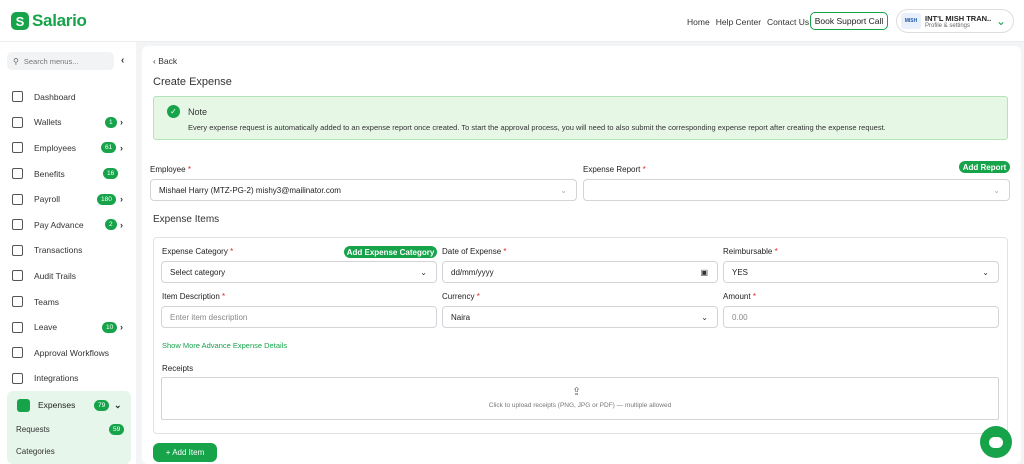  I want to click on sidebar-item-dashboard: Dashboard, so click(68, 97).